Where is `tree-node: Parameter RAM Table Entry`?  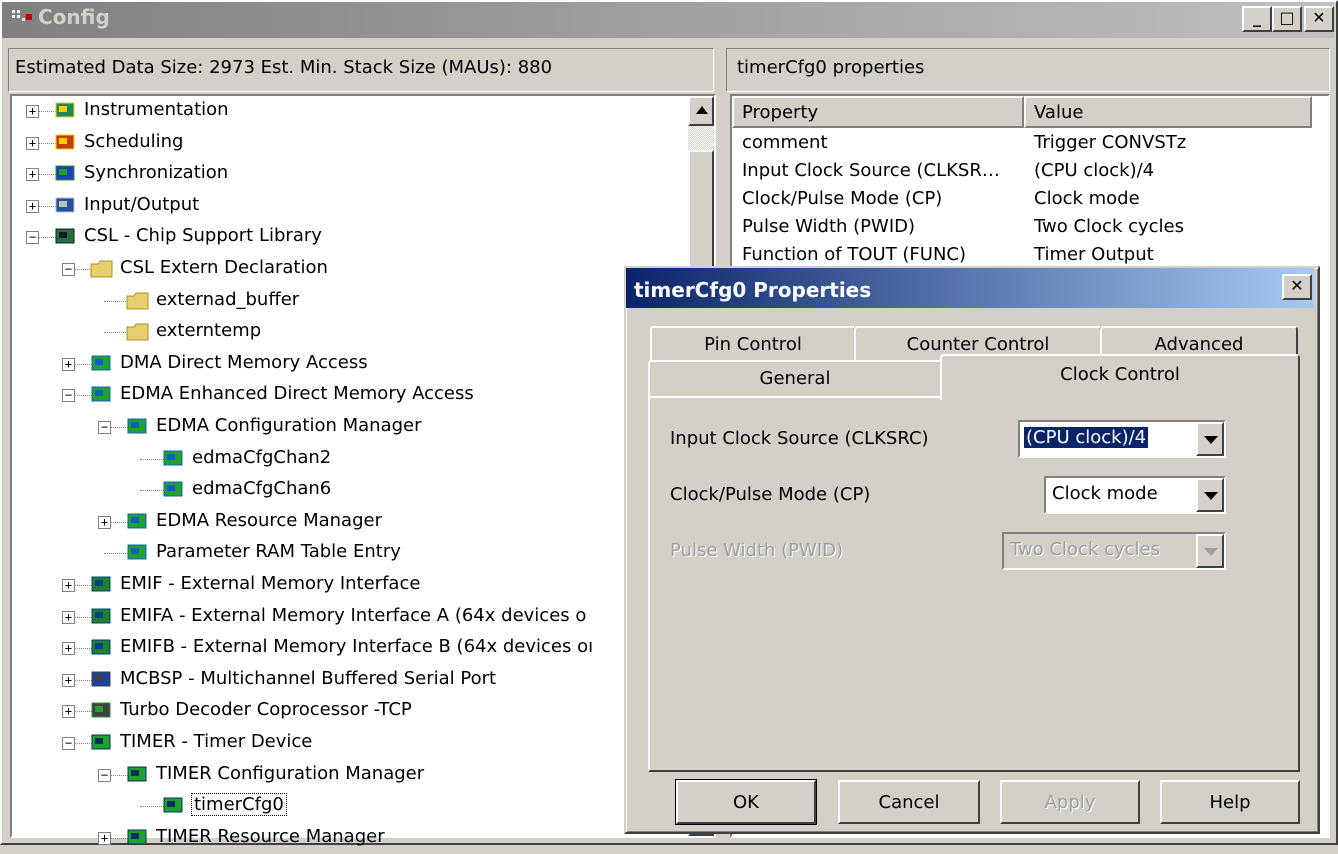 tree-node: Parameter RAM Table Entry is located at coordinates (343, 553).